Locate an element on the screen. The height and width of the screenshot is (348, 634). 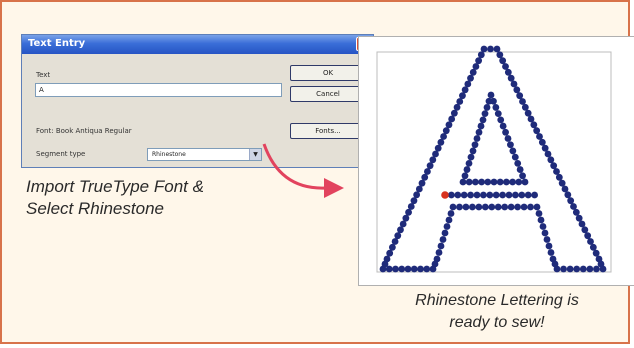
lettering-caption-line1: Rhinestone Lettering is is located at coordinates (497, 300).